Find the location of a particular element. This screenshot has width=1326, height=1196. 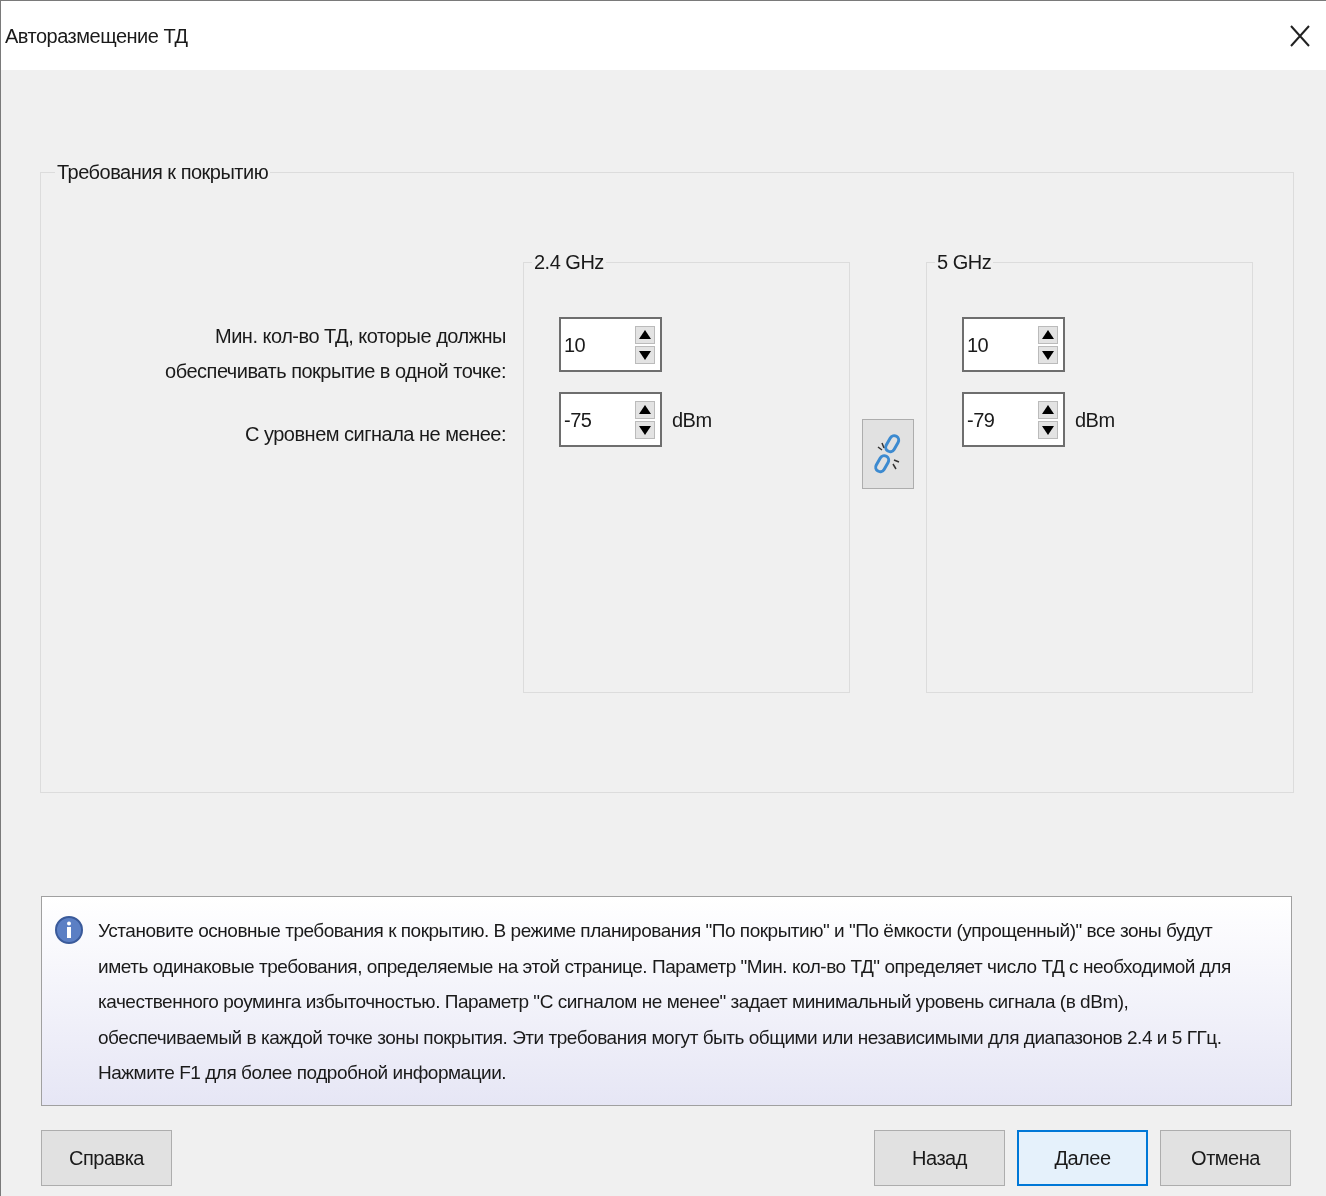

dialog-button: Далее is located at coordinates (1082, 1158).